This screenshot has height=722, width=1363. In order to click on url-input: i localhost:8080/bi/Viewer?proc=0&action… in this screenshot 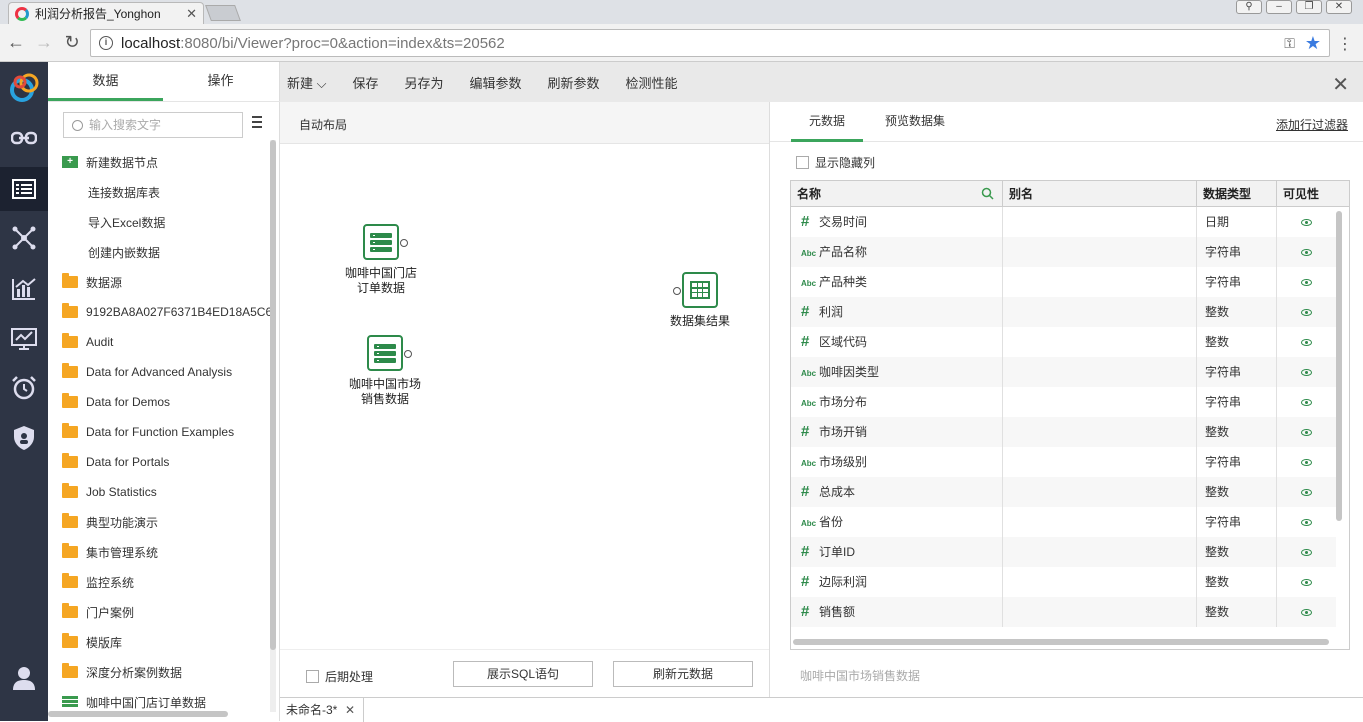, I will do `click(710, 43)`.